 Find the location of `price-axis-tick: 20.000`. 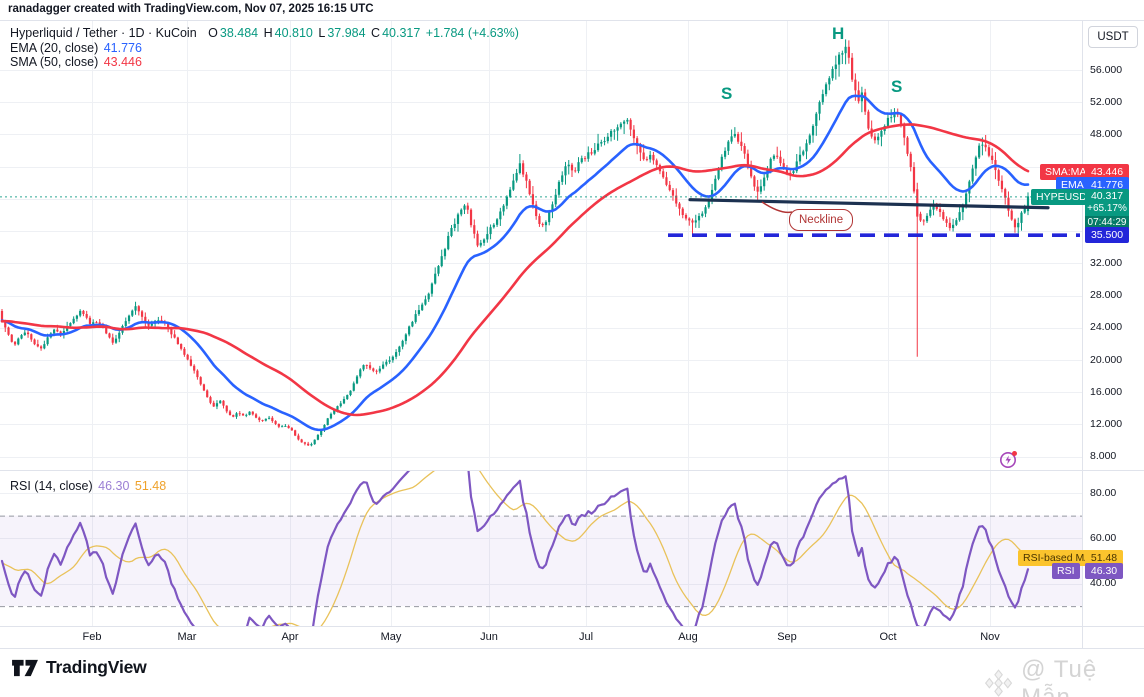

price-axis-tick: 20.000 is located at coordinates (1106, 359).